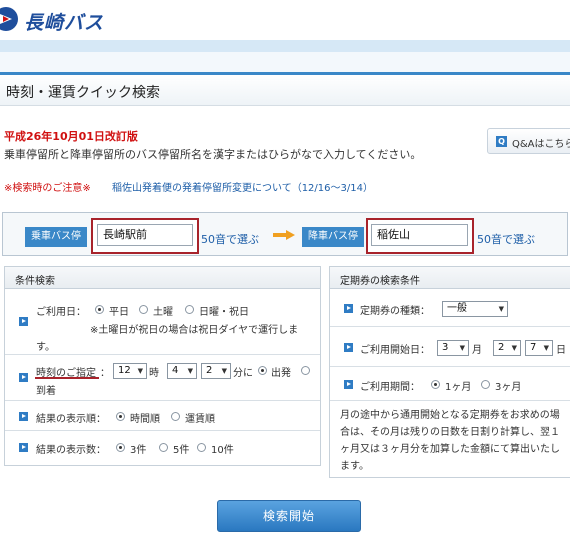 The height and width of the screenshot is (544, 570). I want to click on date-weekday-label: 平日, so click(119, 312).